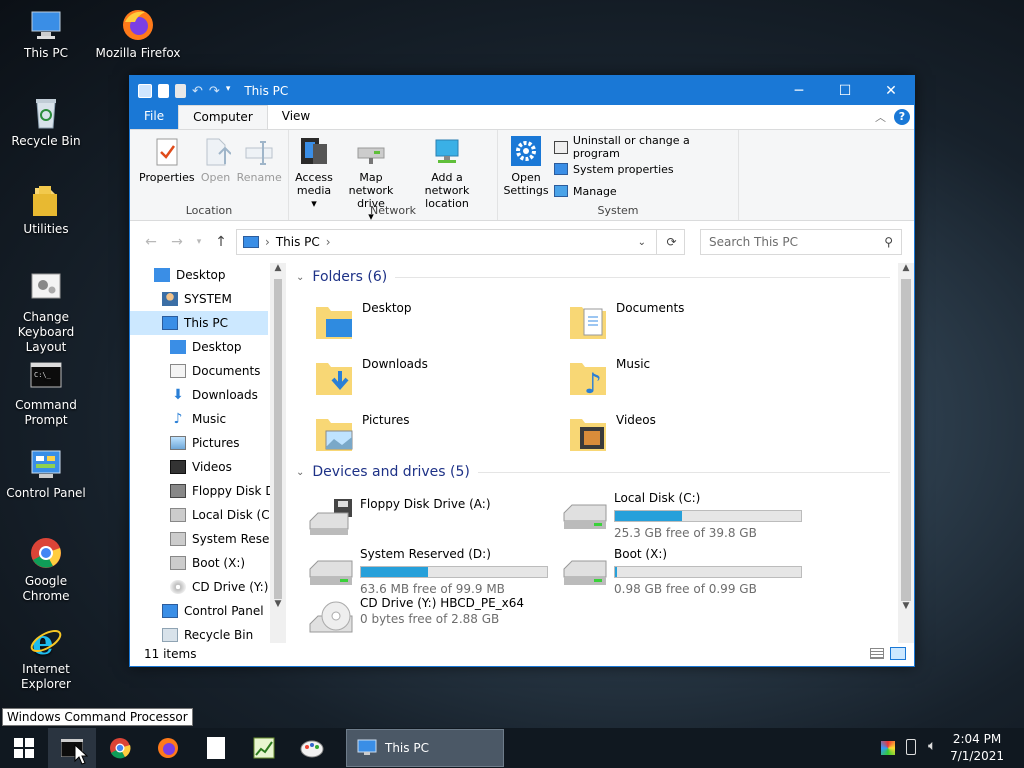  I want to click on desktop-folder-icon, so click(334, 321).